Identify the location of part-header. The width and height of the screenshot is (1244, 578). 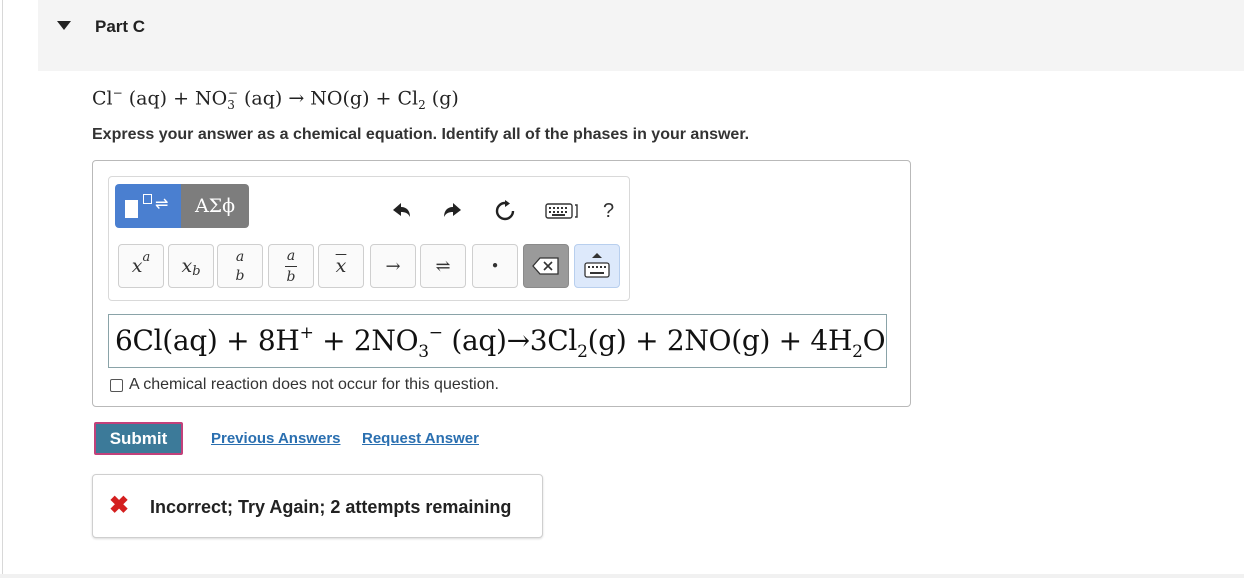
(641, 35).